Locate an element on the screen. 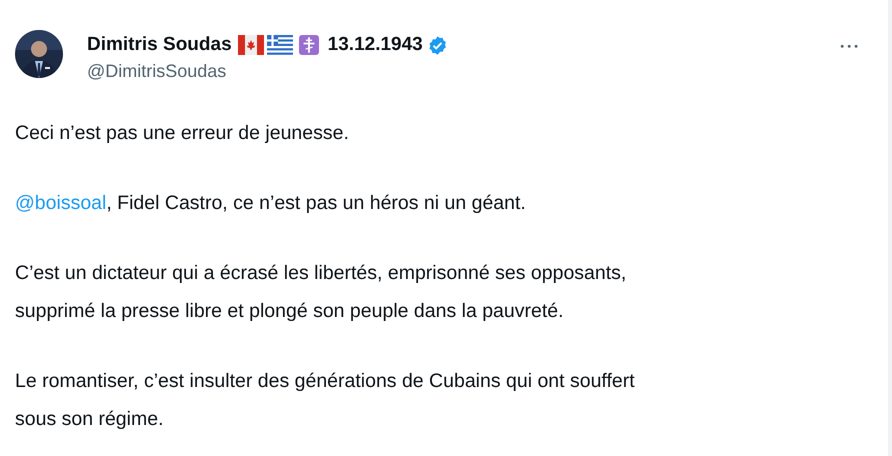 The width and height of the screenshot is (892, 456). tweet-text: Ceci n’est pas une erreur de jeunesse. is located at coordinates (182, 133).